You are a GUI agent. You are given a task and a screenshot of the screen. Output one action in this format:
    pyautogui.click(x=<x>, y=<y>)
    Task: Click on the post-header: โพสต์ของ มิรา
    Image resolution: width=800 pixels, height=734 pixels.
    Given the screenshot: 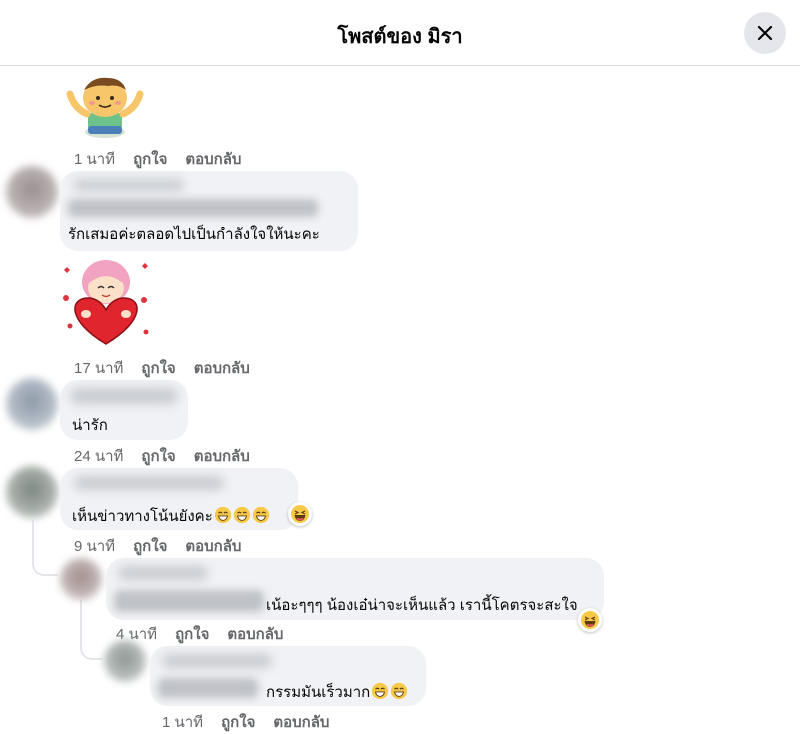 What is the action you would take?
    pyautogui.click(x=400, y=33)
    